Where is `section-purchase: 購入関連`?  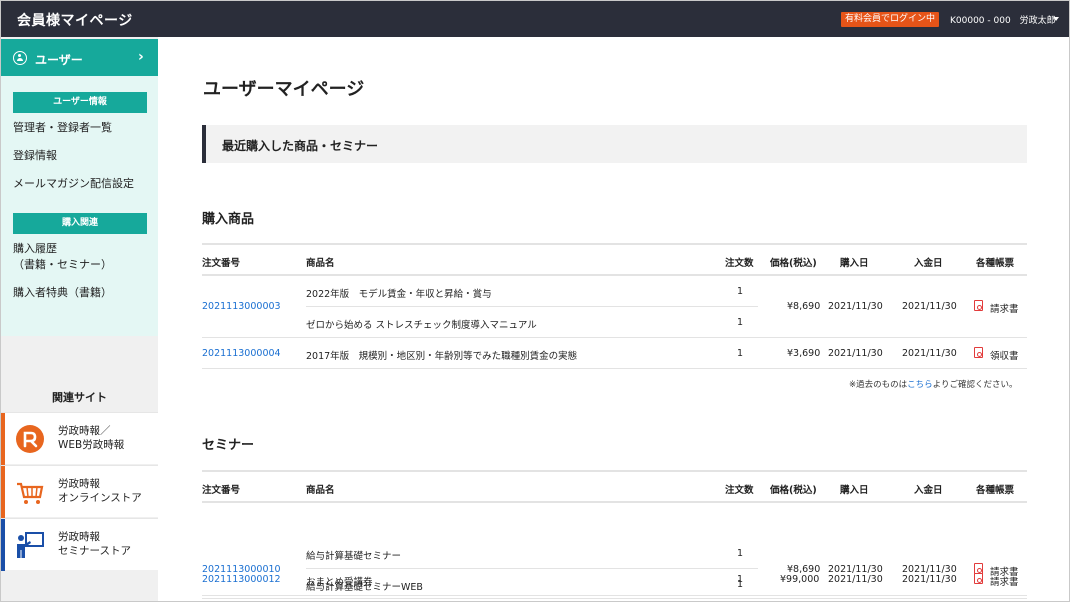 section-purchase: 購入関連 is located at coordinates (80, 223).